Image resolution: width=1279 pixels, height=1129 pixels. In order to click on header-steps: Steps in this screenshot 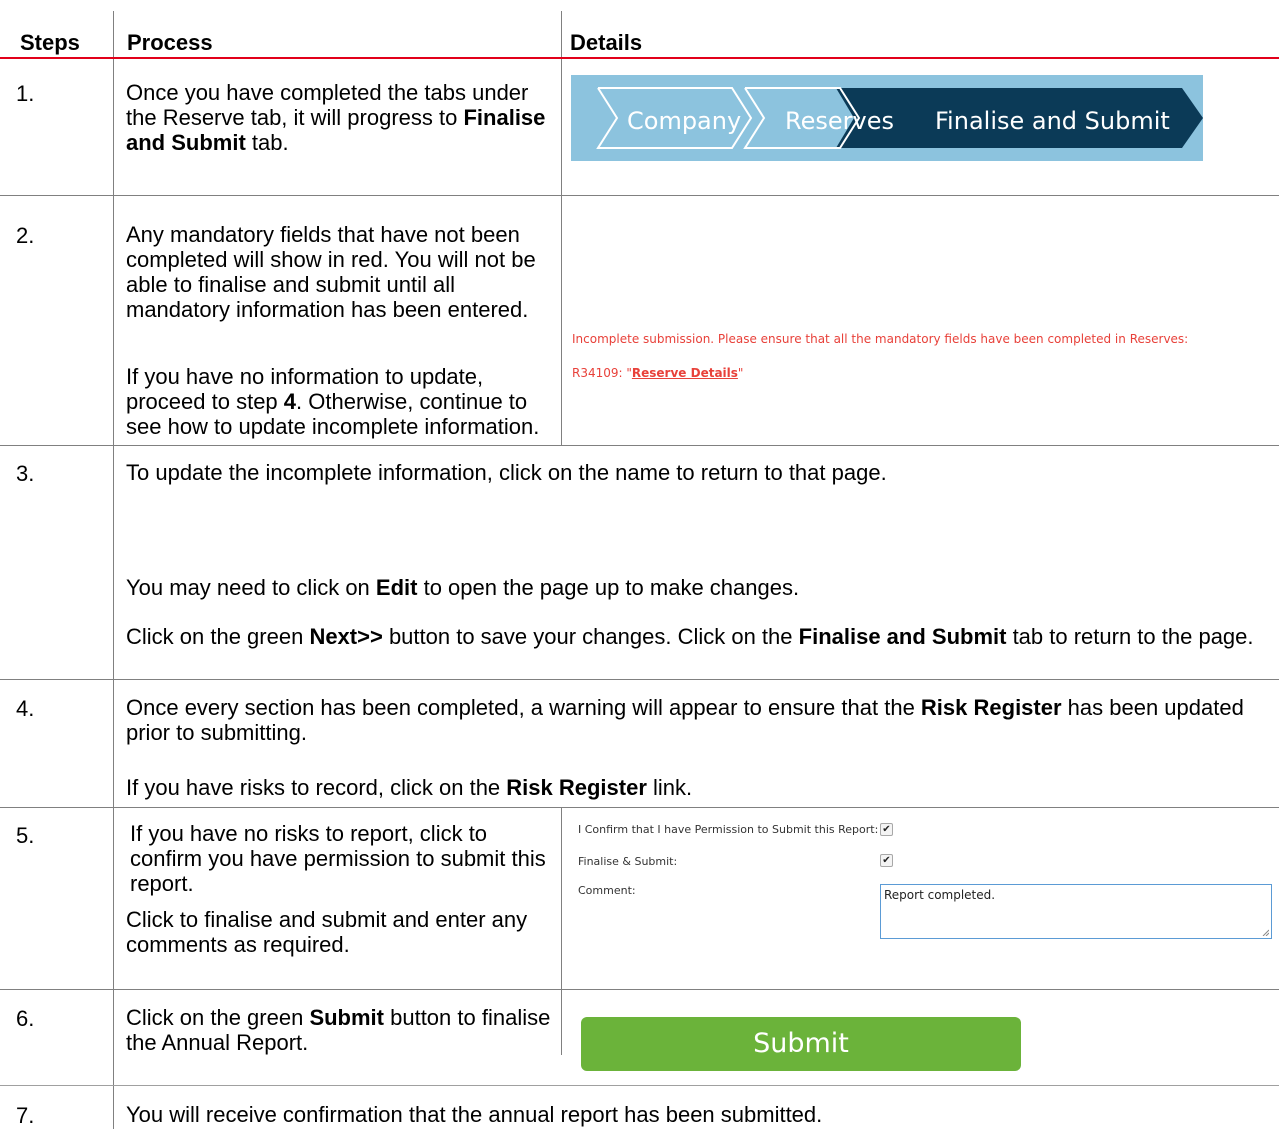, I will do `click(50, 42)`.